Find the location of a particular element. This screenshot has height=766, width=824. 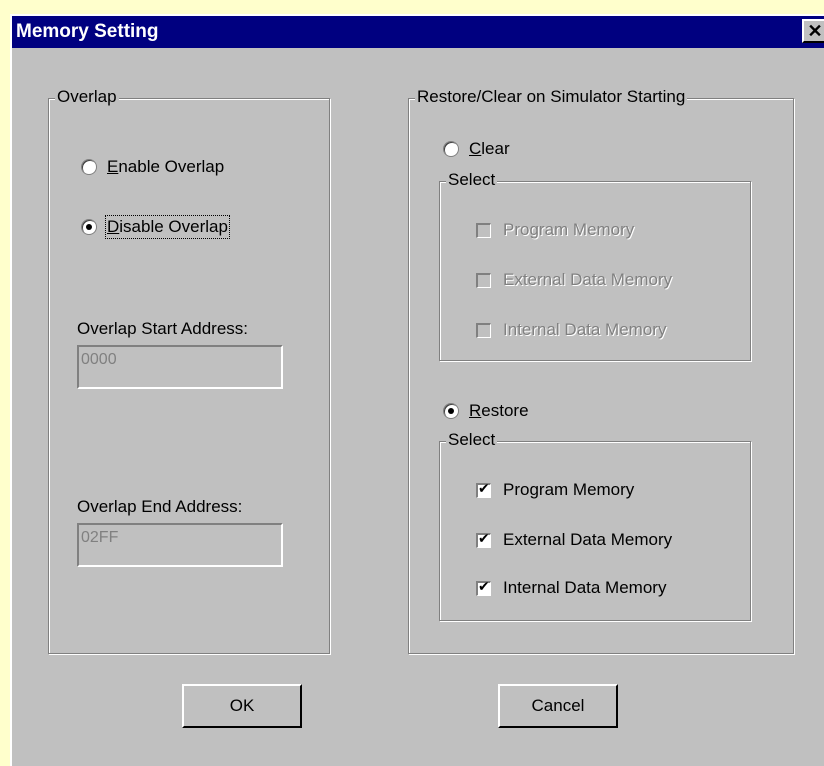

clear-radio-indicator is located at coordinates (451, 149).